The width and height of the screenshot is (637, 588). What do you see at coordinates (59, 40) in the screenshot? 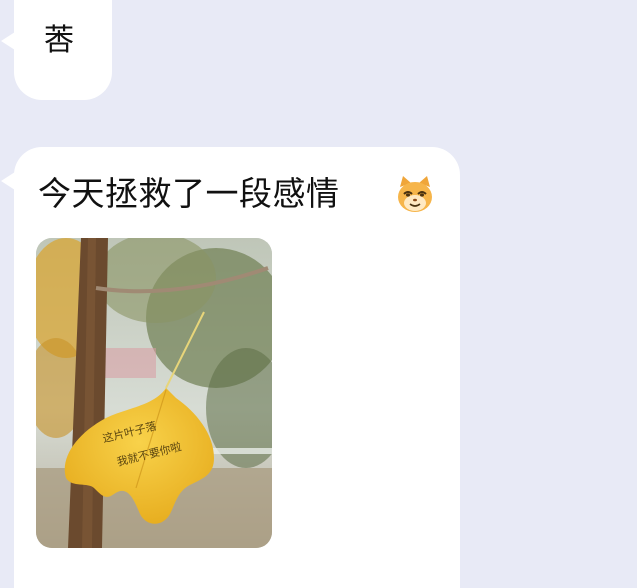
I see `message-1-text: 莕` at bounding box center [59, 40].